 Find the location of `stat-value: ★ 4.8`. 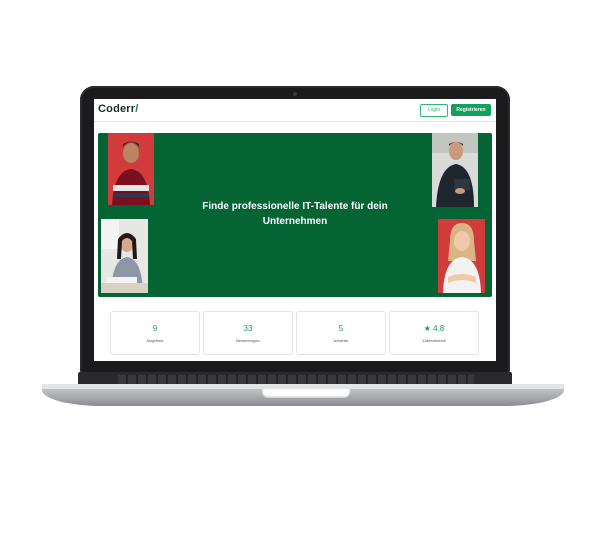

stat-value: ★ 4.8 is located at coordinates (434, 328).